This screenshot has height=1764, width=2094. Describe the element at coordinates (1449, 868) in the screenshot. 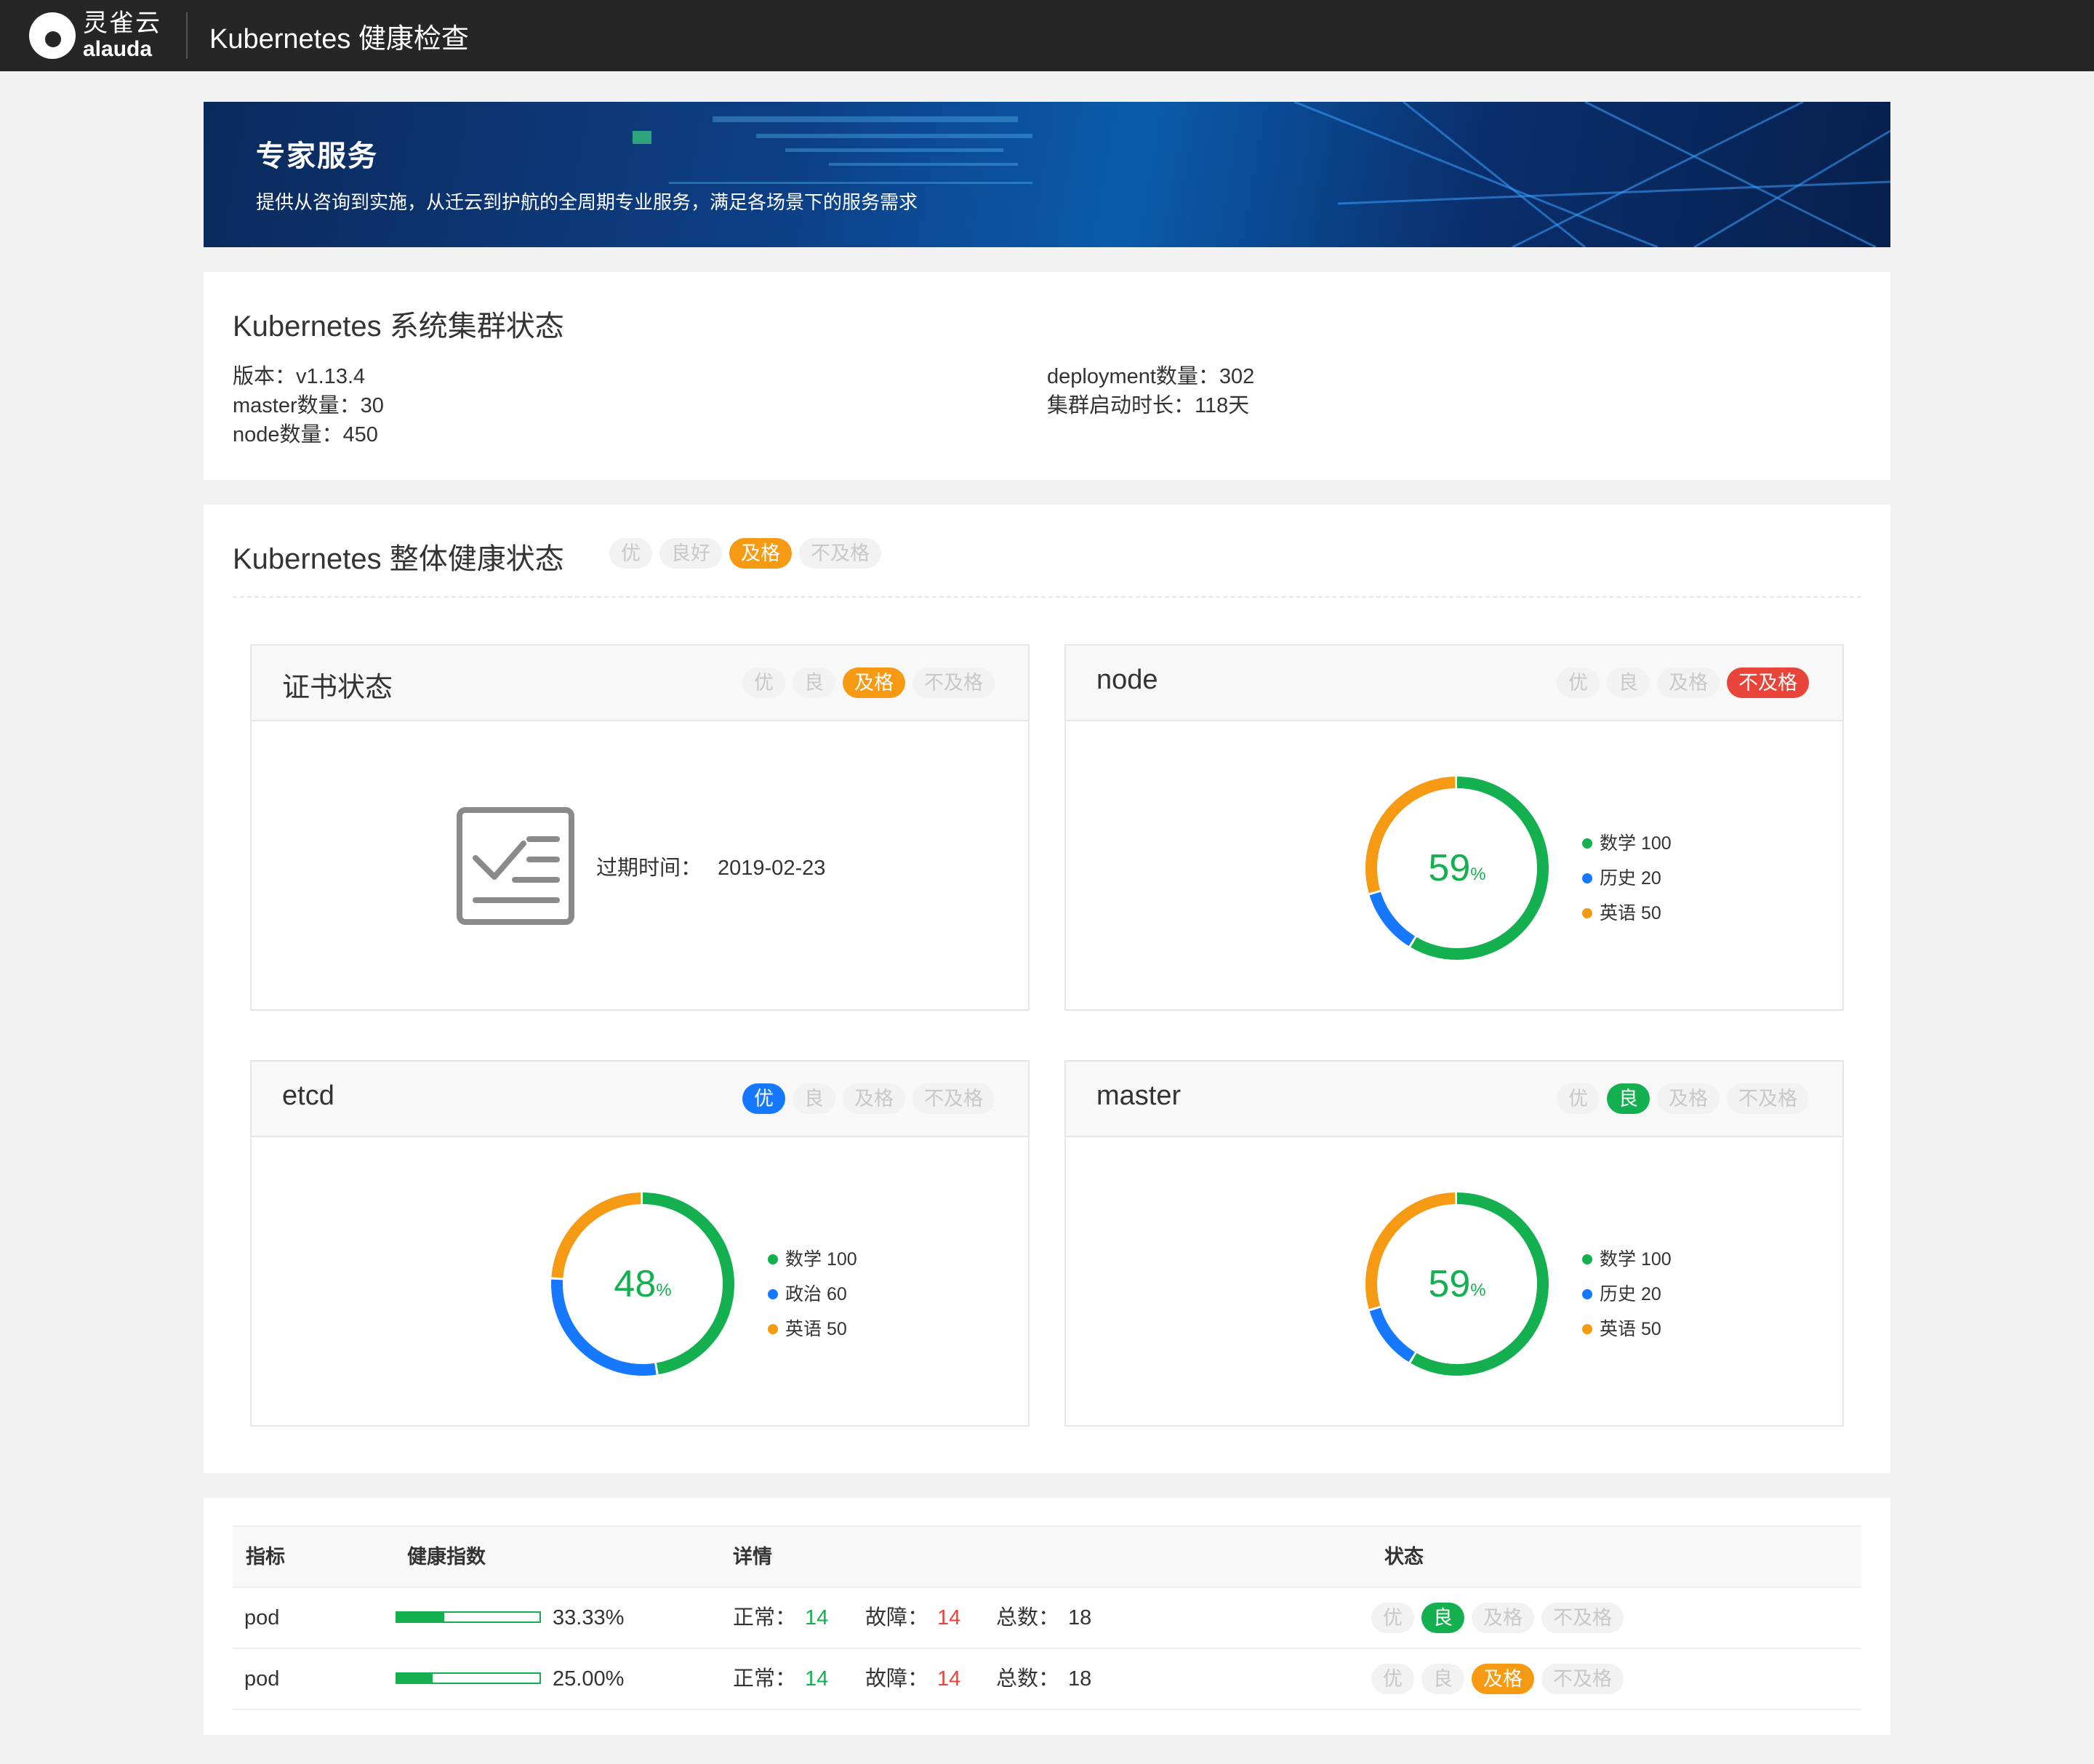

I see `percent-value: 59` at that location.